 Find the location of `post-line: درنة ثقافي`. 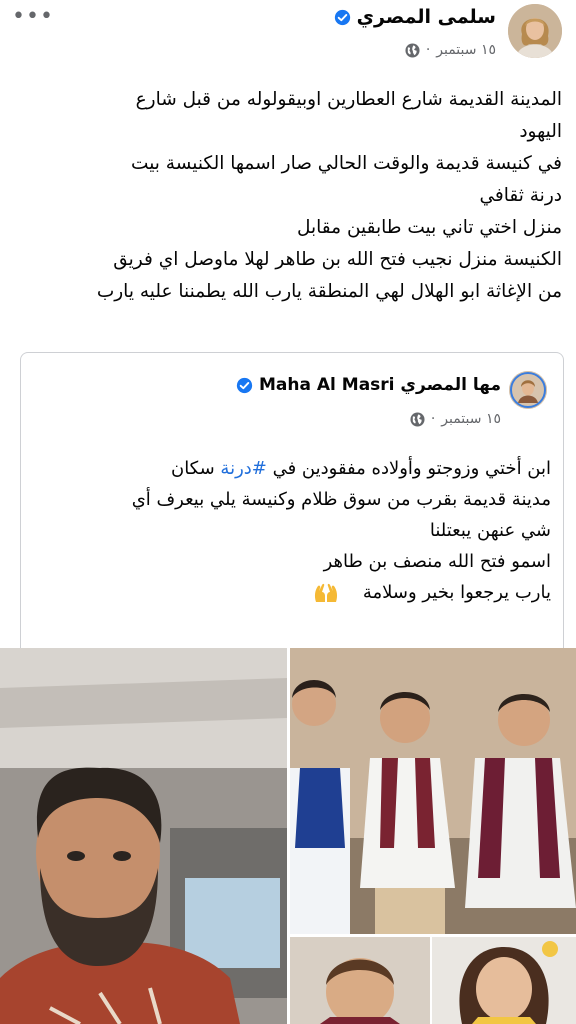

post-line: درنة ثقافي is located at coordinates (520, 195).